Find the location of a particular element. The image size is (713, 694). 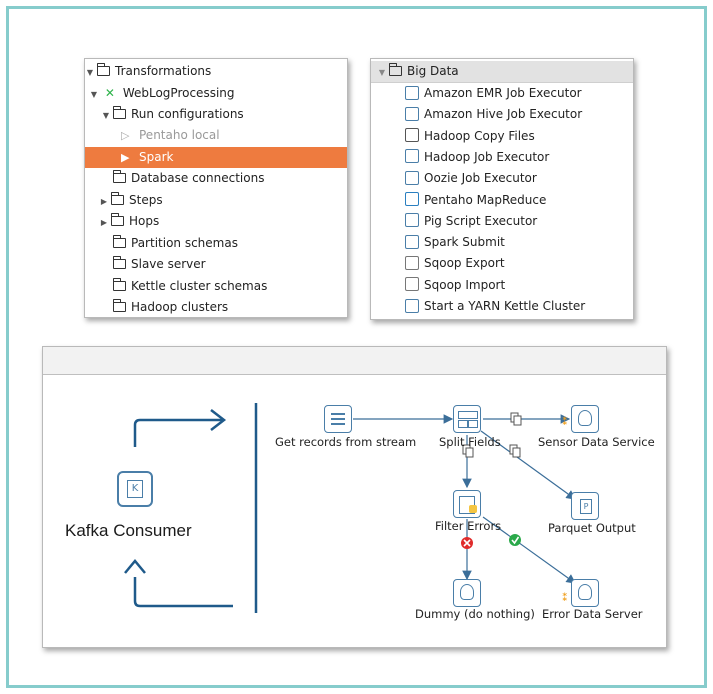

transformation-icon: ✕ is located at coordinates (109, 93).